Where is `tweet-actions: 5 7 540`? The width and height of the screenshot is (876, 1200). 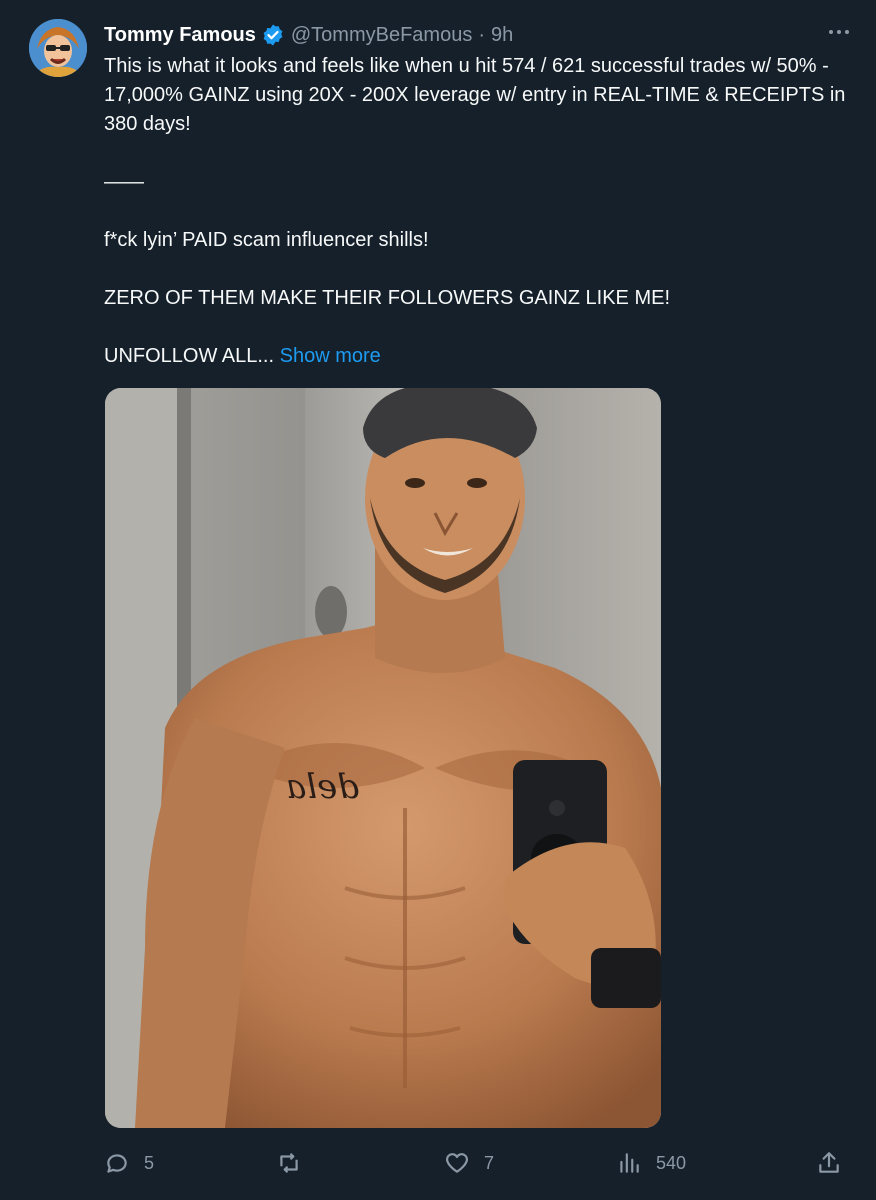 tweet-actions: 5 7 540 is located at coordinates (474, 1163).